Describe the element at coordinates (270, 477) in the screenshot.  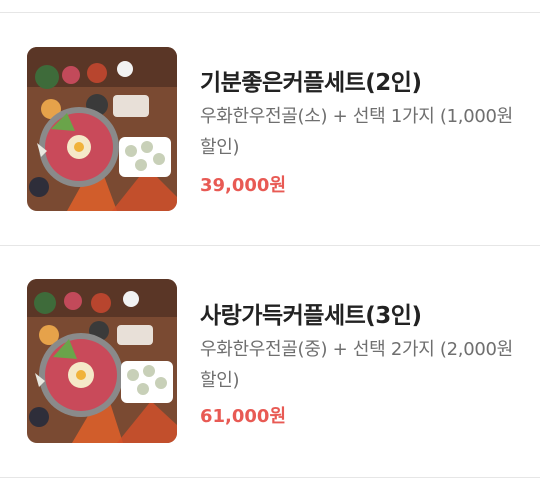
I see `bottom-divider` at that location.